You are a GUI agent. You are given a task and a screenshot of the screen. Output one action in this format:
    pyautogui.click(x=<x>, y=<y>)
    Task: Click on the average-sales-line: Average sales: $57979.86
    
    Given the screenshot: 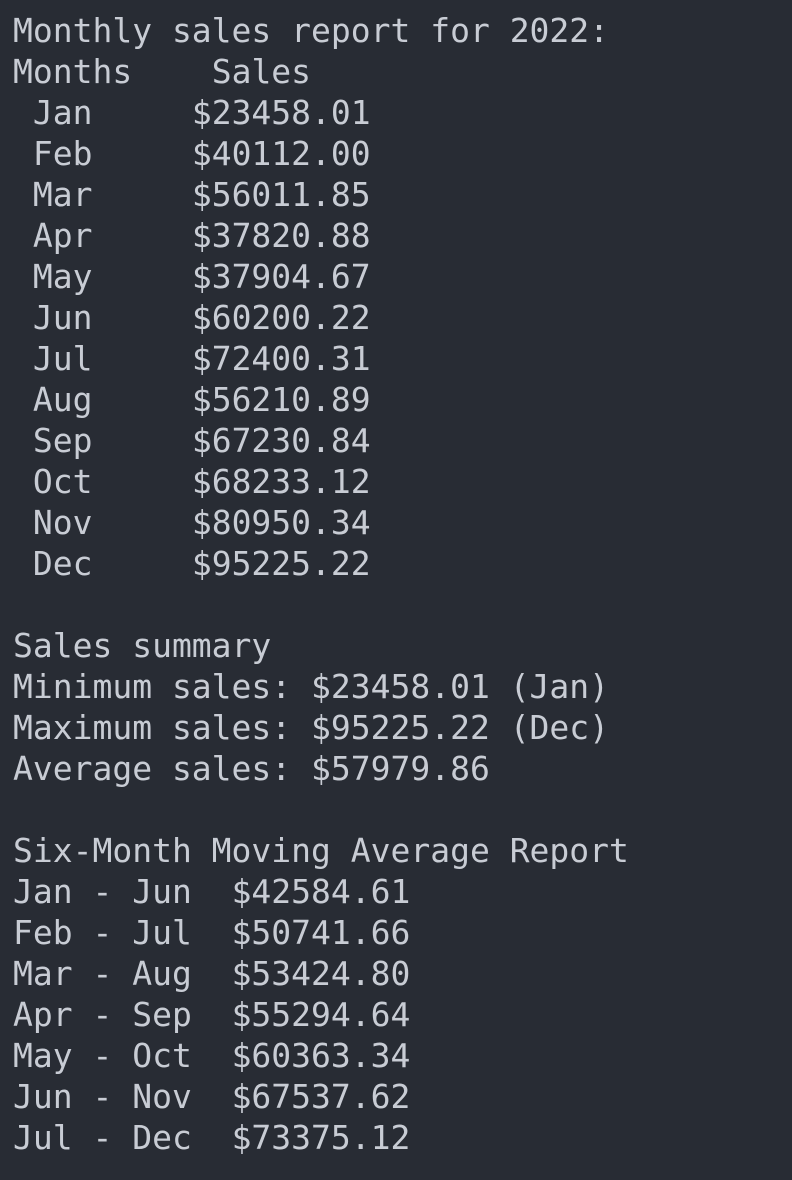 What is the action you would take?
    pyautogui.click(x=251, y=768)
    